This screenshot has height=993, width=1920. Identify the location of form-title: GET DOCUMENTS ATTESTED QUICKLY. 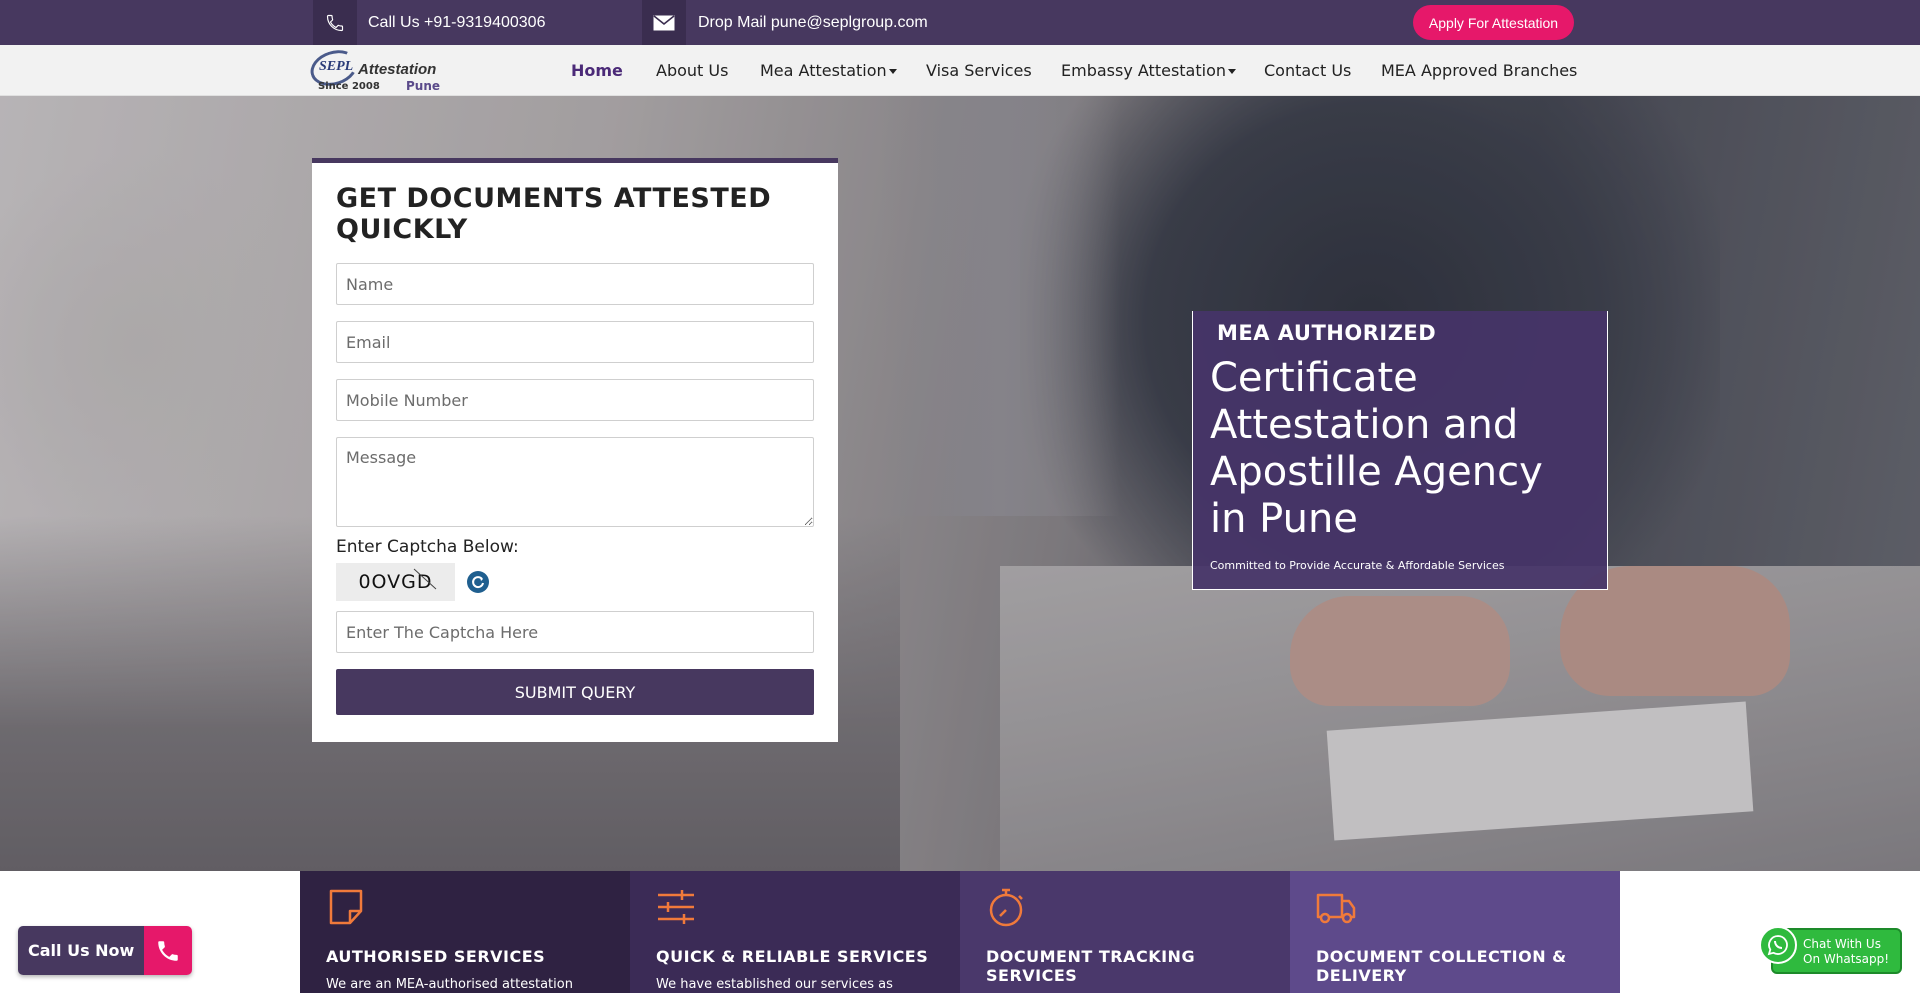
(554, 214).